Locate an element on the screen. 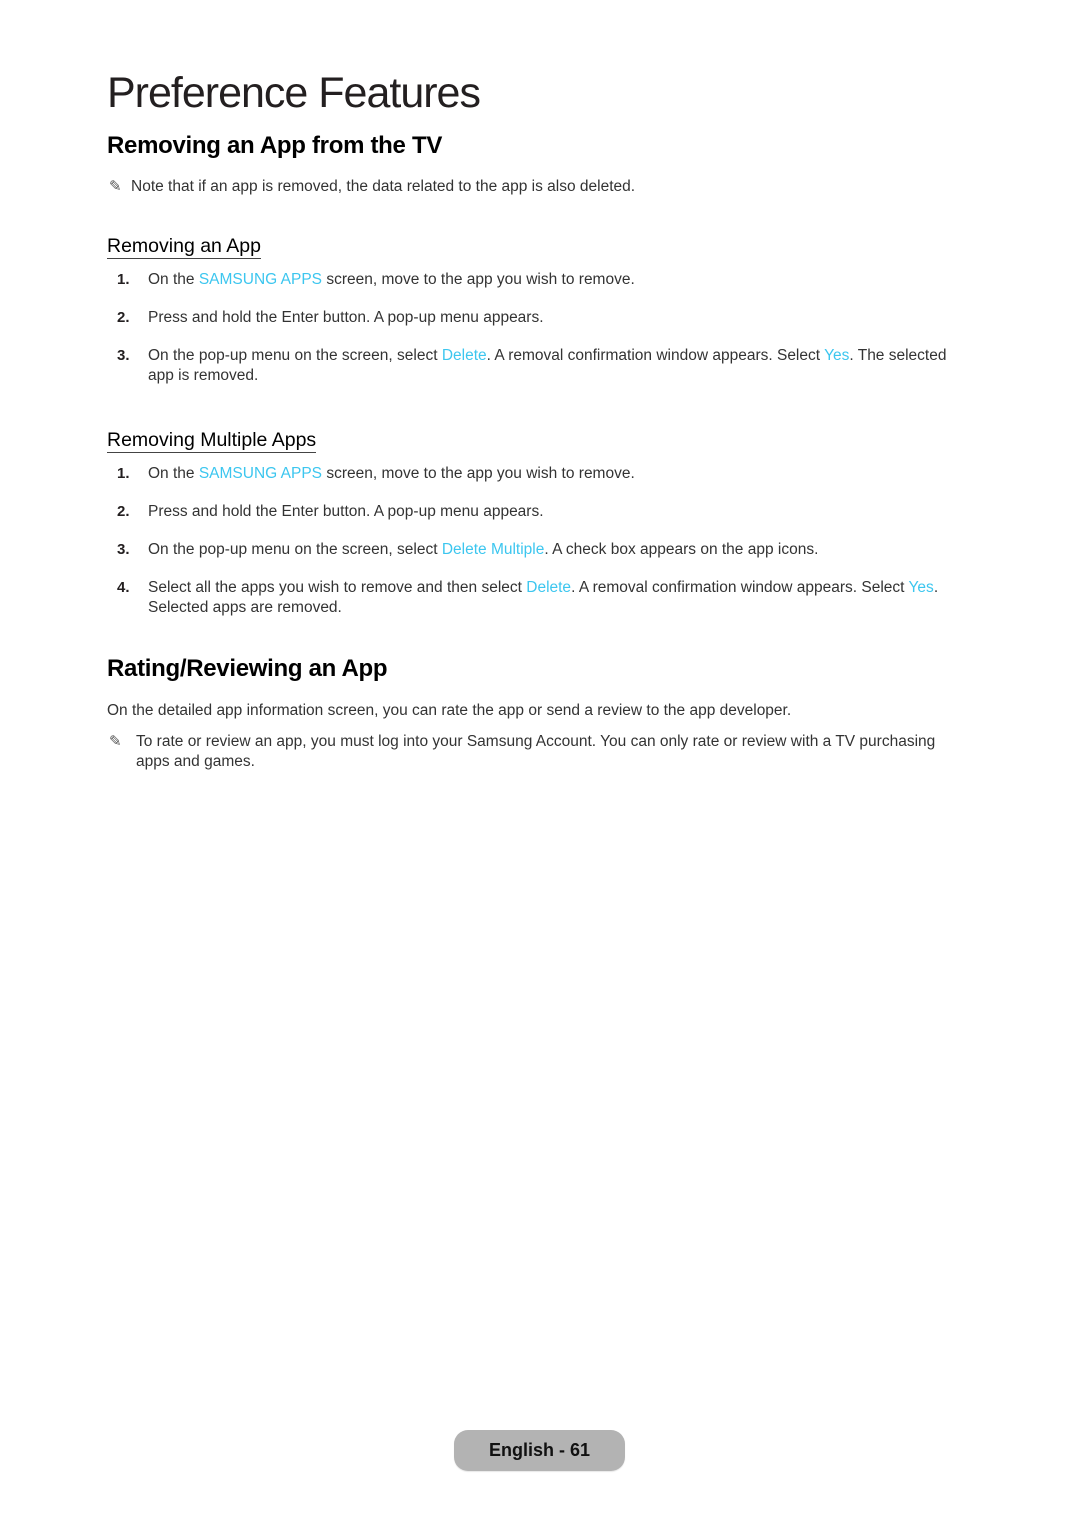 The image size is (1080, 1519). step-text: . A check box appears on the app icons. is located at coordinates (681, 549).